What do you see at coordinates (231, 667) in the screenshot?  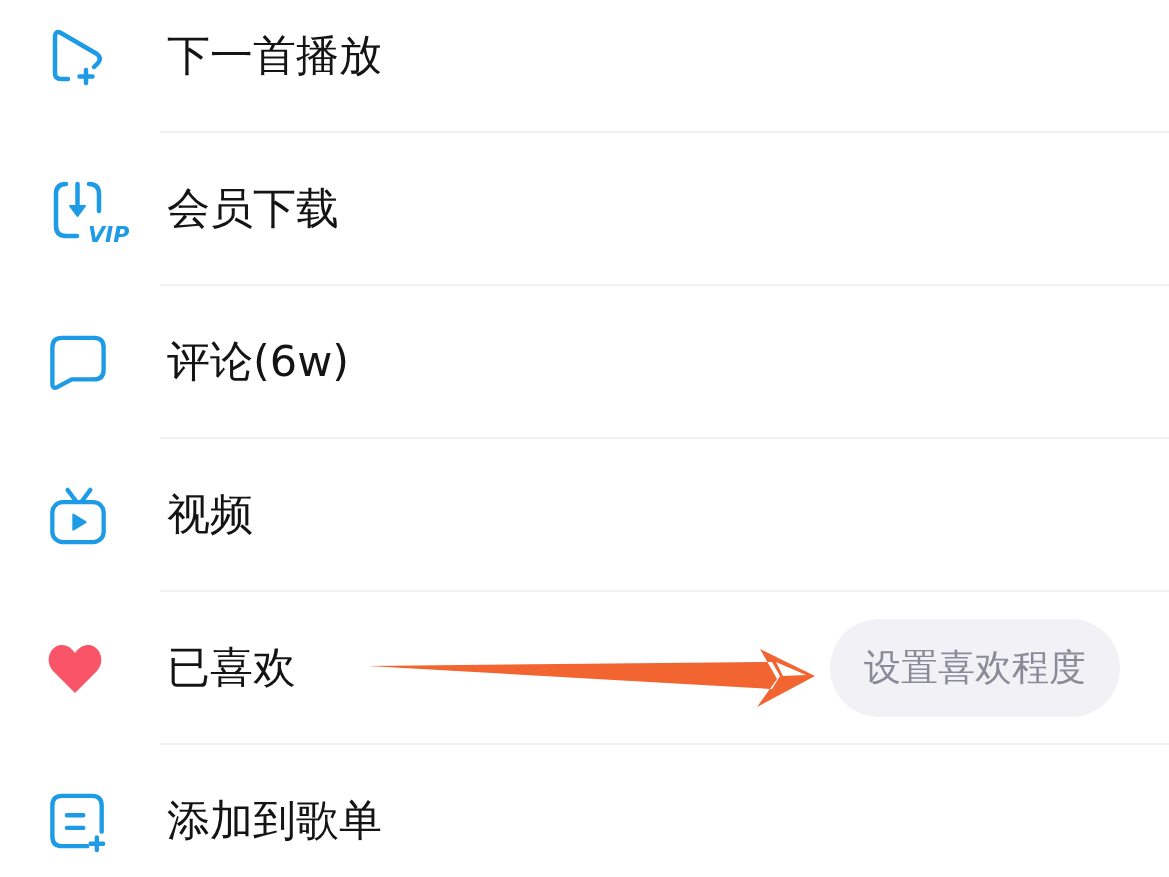 I see `menu-label: 已喜欢` at bounding box center [231, 667].